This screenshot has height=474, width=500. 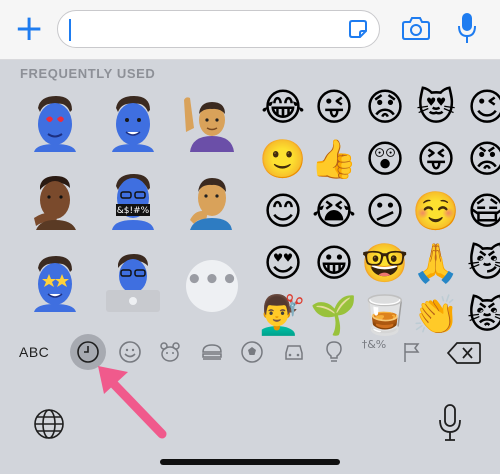 I want to click on emoji-key: 😉, so click(x=481, y=107).